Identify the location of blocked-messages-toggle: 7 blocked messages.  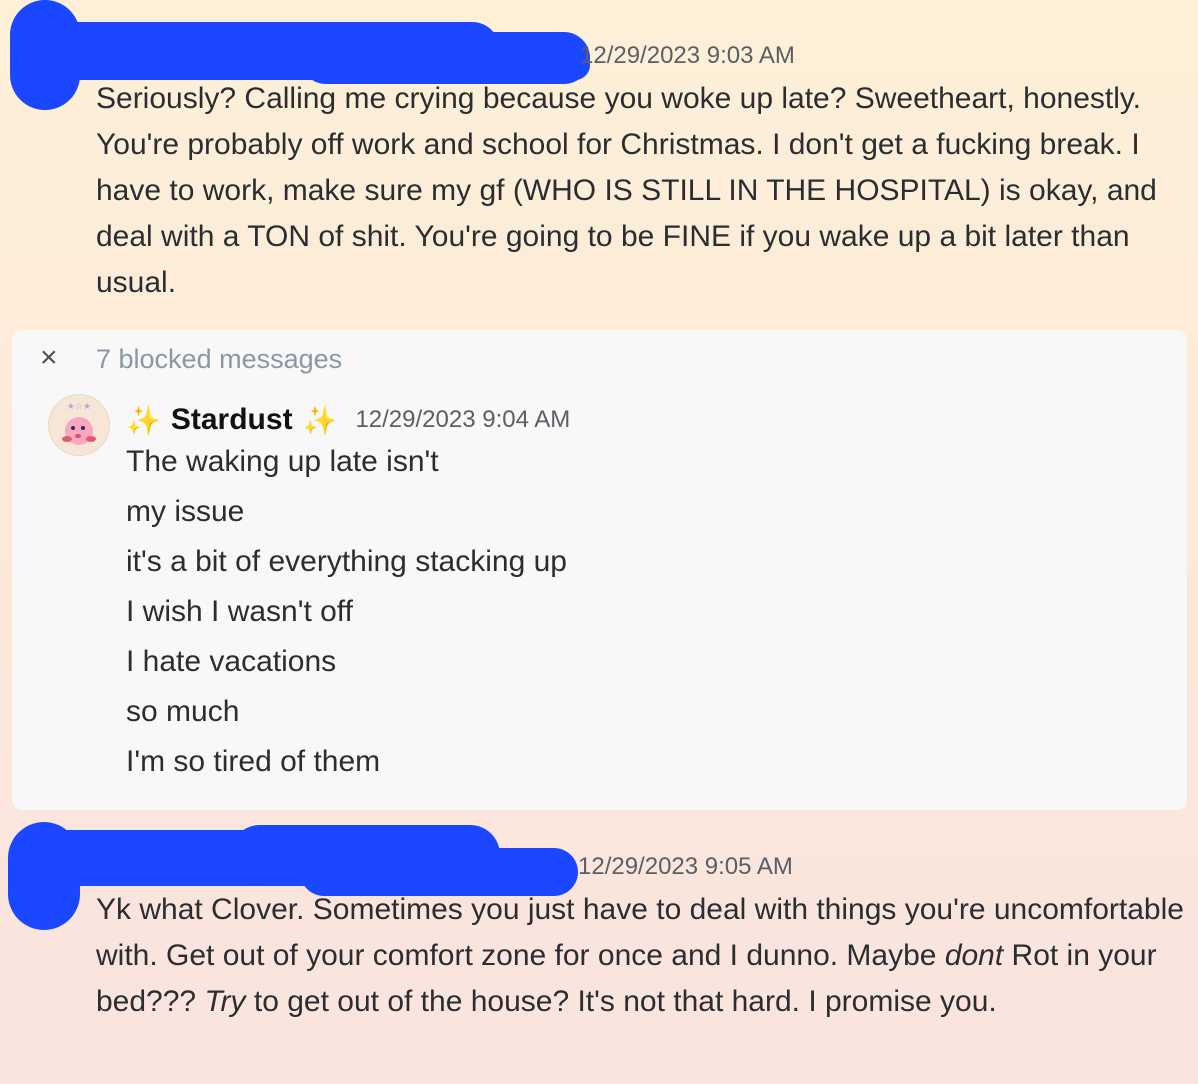
(219, 359).